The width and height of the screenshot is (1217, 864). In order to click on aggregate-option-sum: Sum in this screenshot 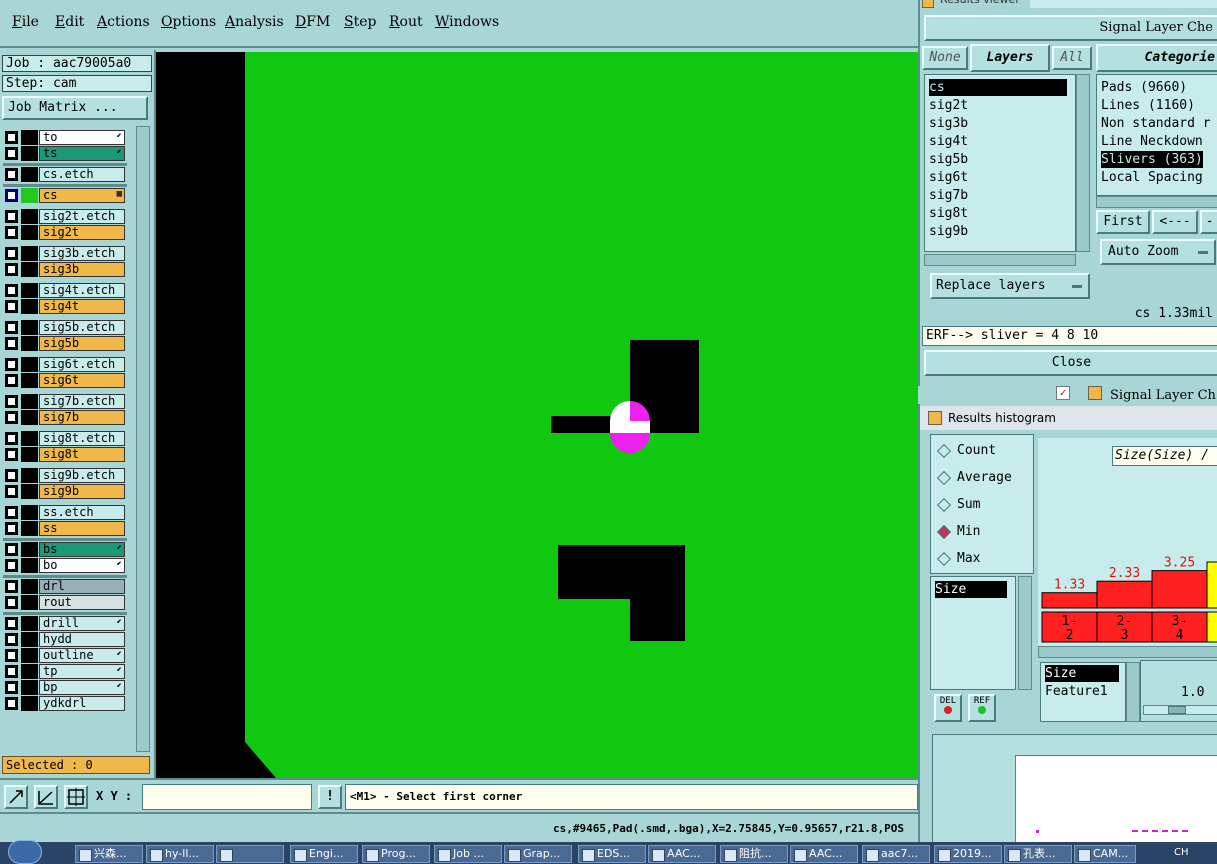, I will do `click(958, 504)`.